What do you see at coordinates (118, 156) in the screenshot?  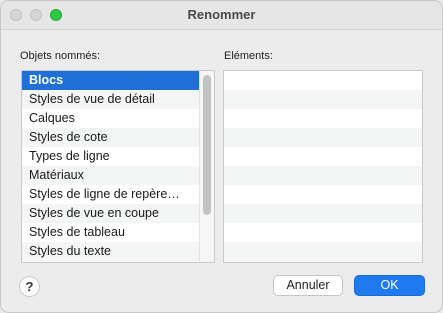 I see `list-item: Types de ligne` at bounding box center [118, 156].